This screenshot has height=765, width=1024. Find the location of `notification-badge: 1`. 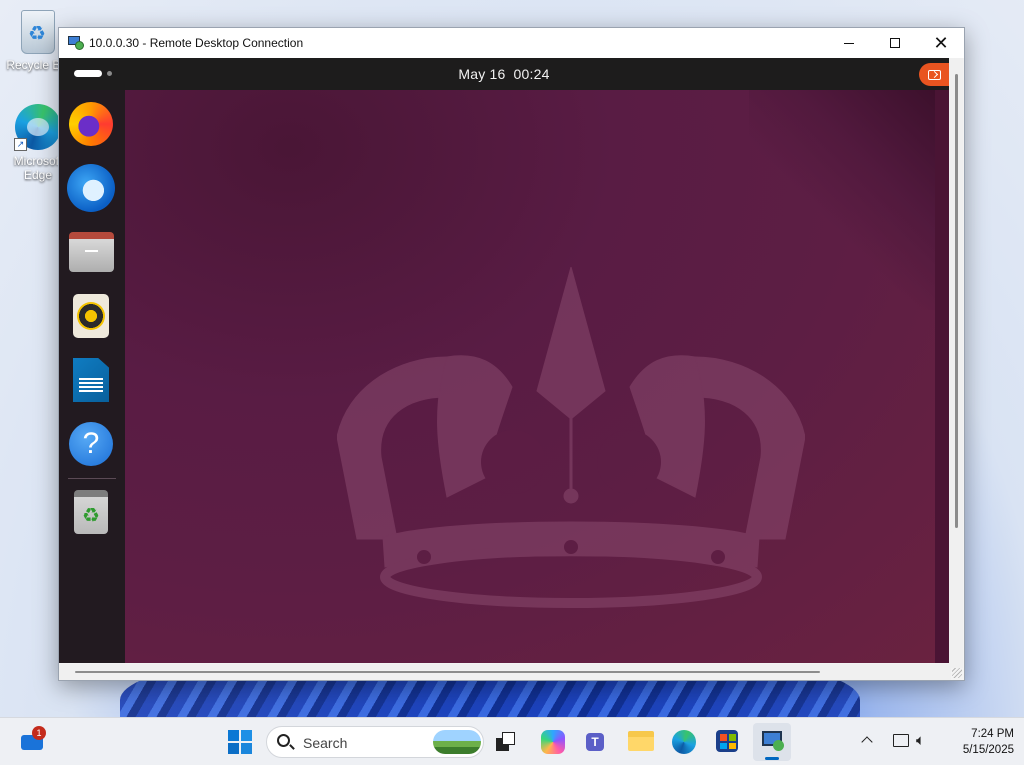

notification-badge: 1 is located at coordinates (39, 733).